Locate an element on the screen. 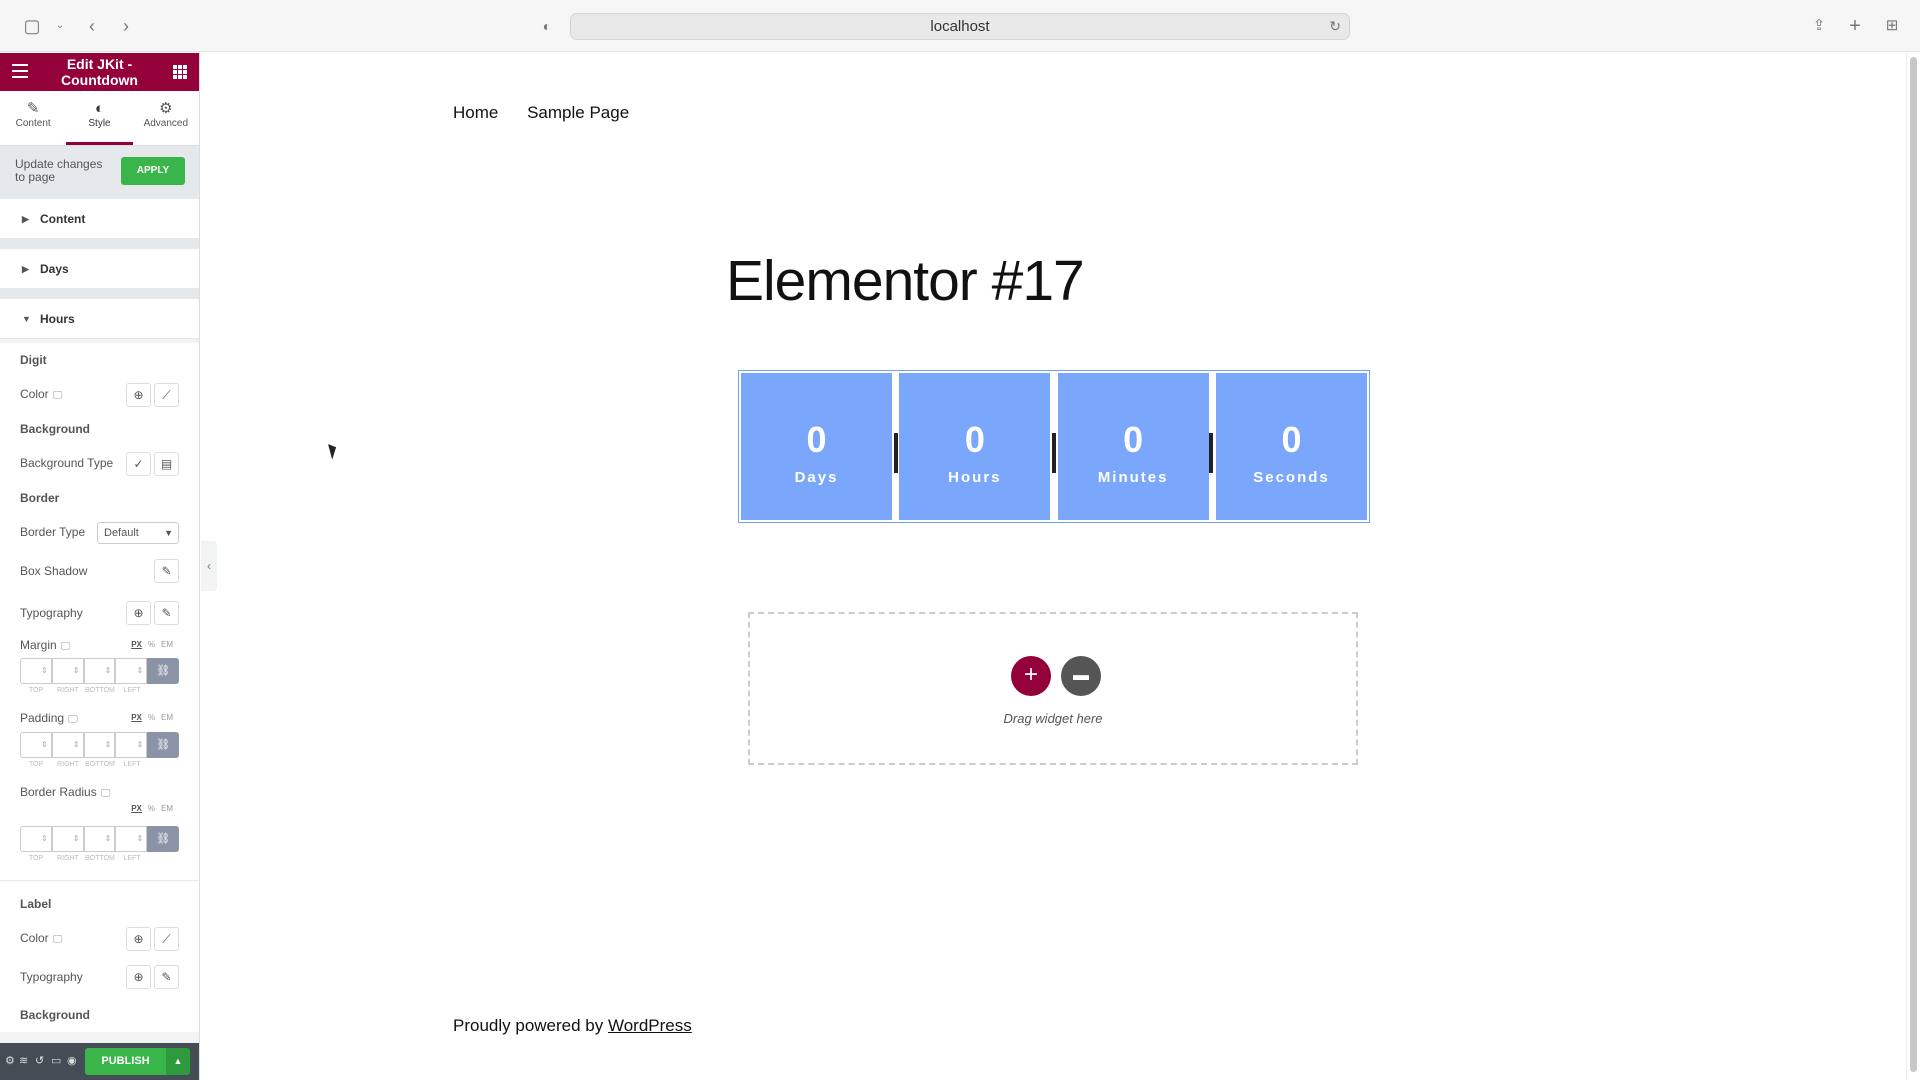 Image resolution: width=1920 pixels, height=1080 pixels. section-content-label: Content is located at coordinates (63, 219).